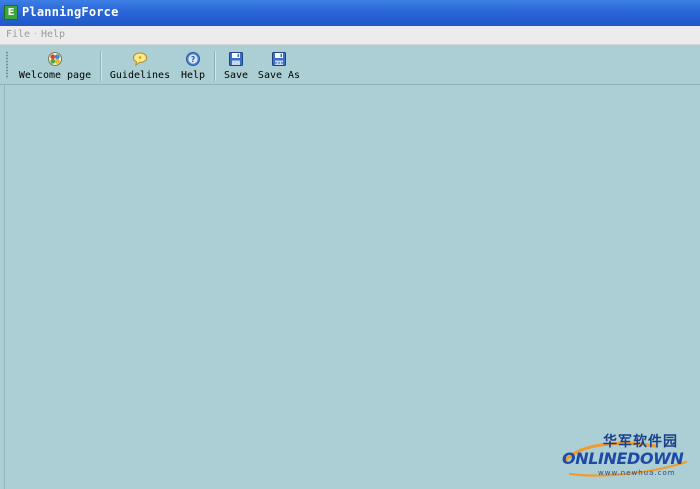 The height and width of the screenshot is (489, 700). I want to click on save-as-label: Save As, so click(279, 75).